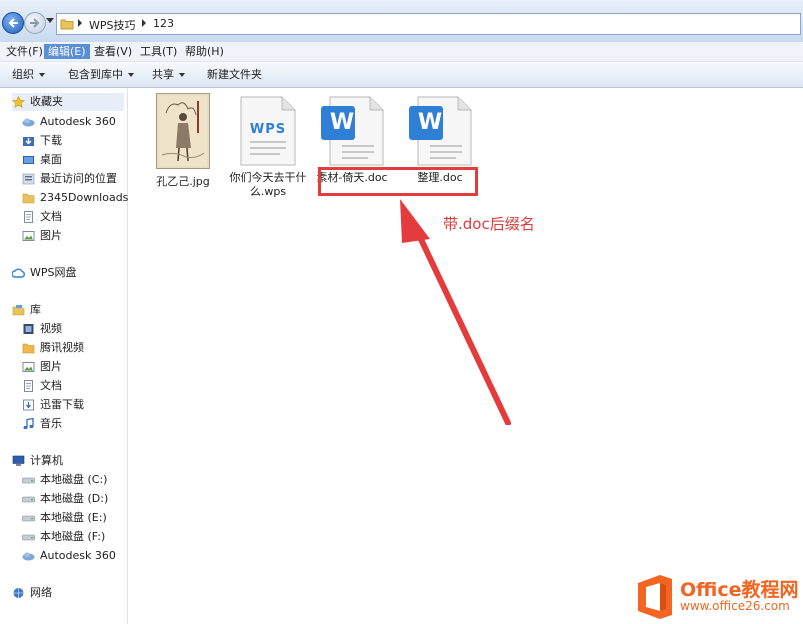  What do you see at coordinates (68, 102) in the screenshot?
I see `sidebar-favorites: 收藏夹` at bounding box center [68, 102].